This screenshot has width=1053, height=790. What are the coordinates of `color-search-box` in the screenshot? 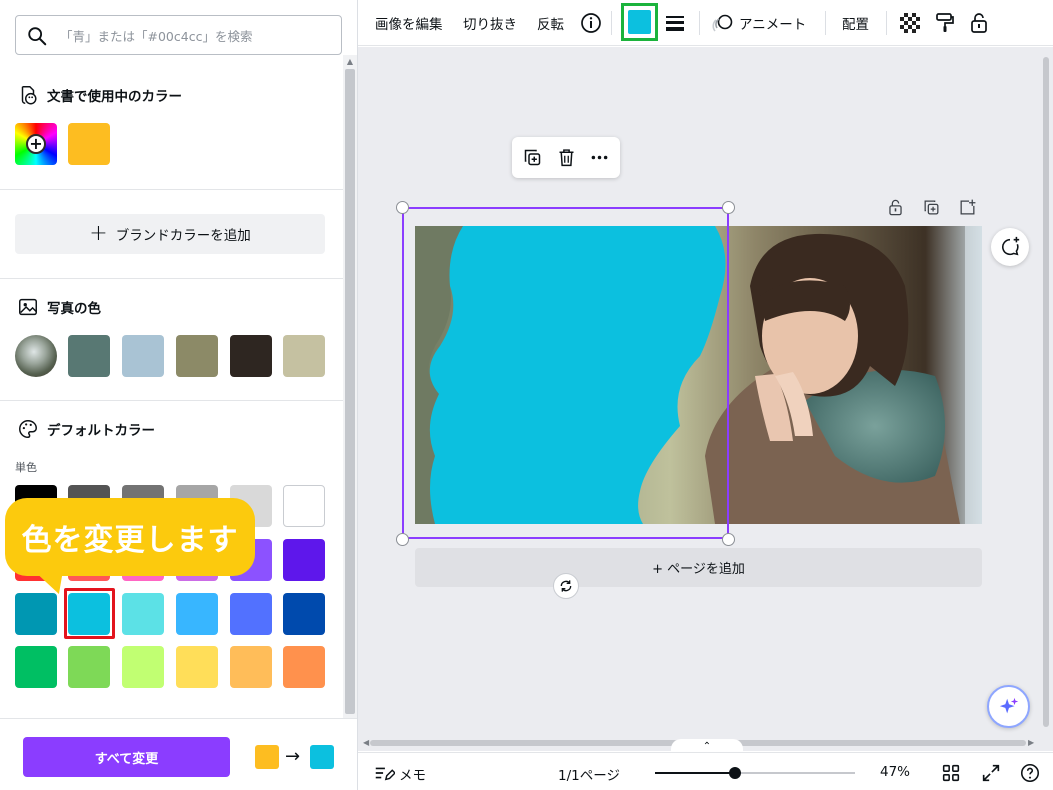 It's located at (178, 35).